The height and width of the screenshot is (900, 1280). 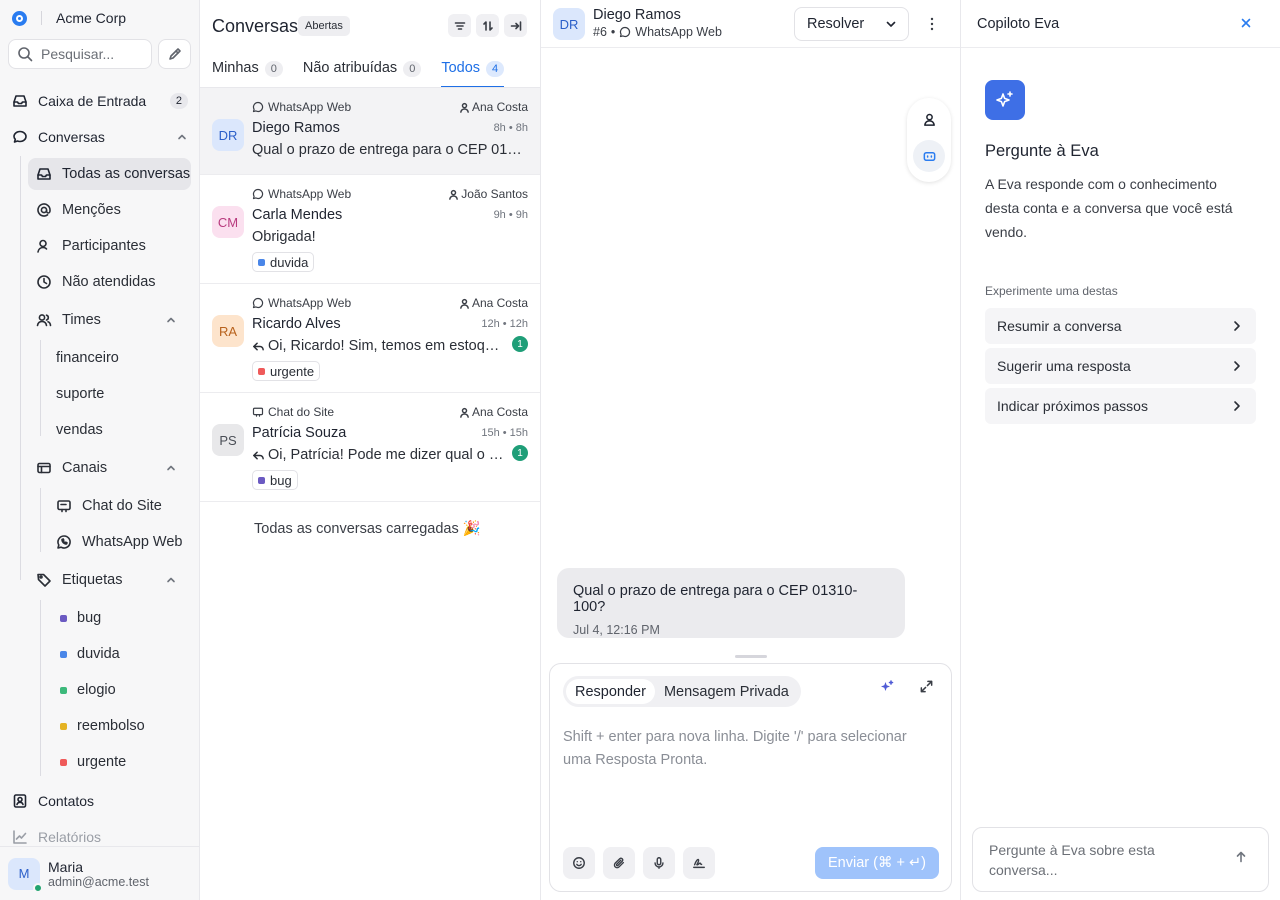 I want to click on label-item: bug, so click(x=80, y=618).